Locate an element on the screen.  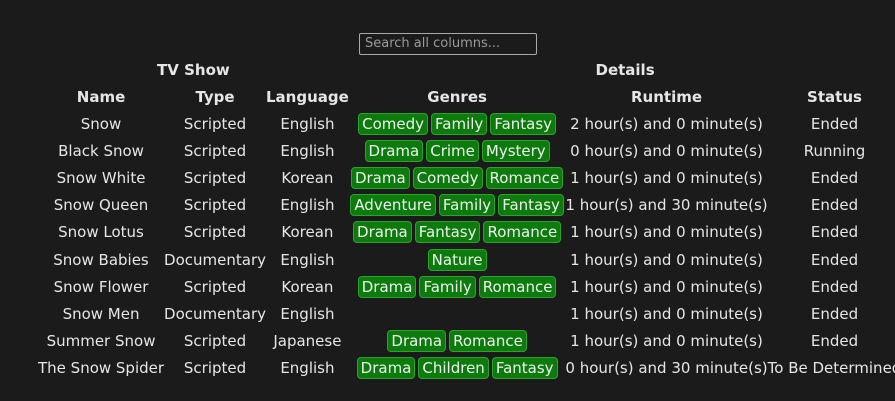
cell-genres: Comedy Family Fantasy is located at coordinates (457, 123).